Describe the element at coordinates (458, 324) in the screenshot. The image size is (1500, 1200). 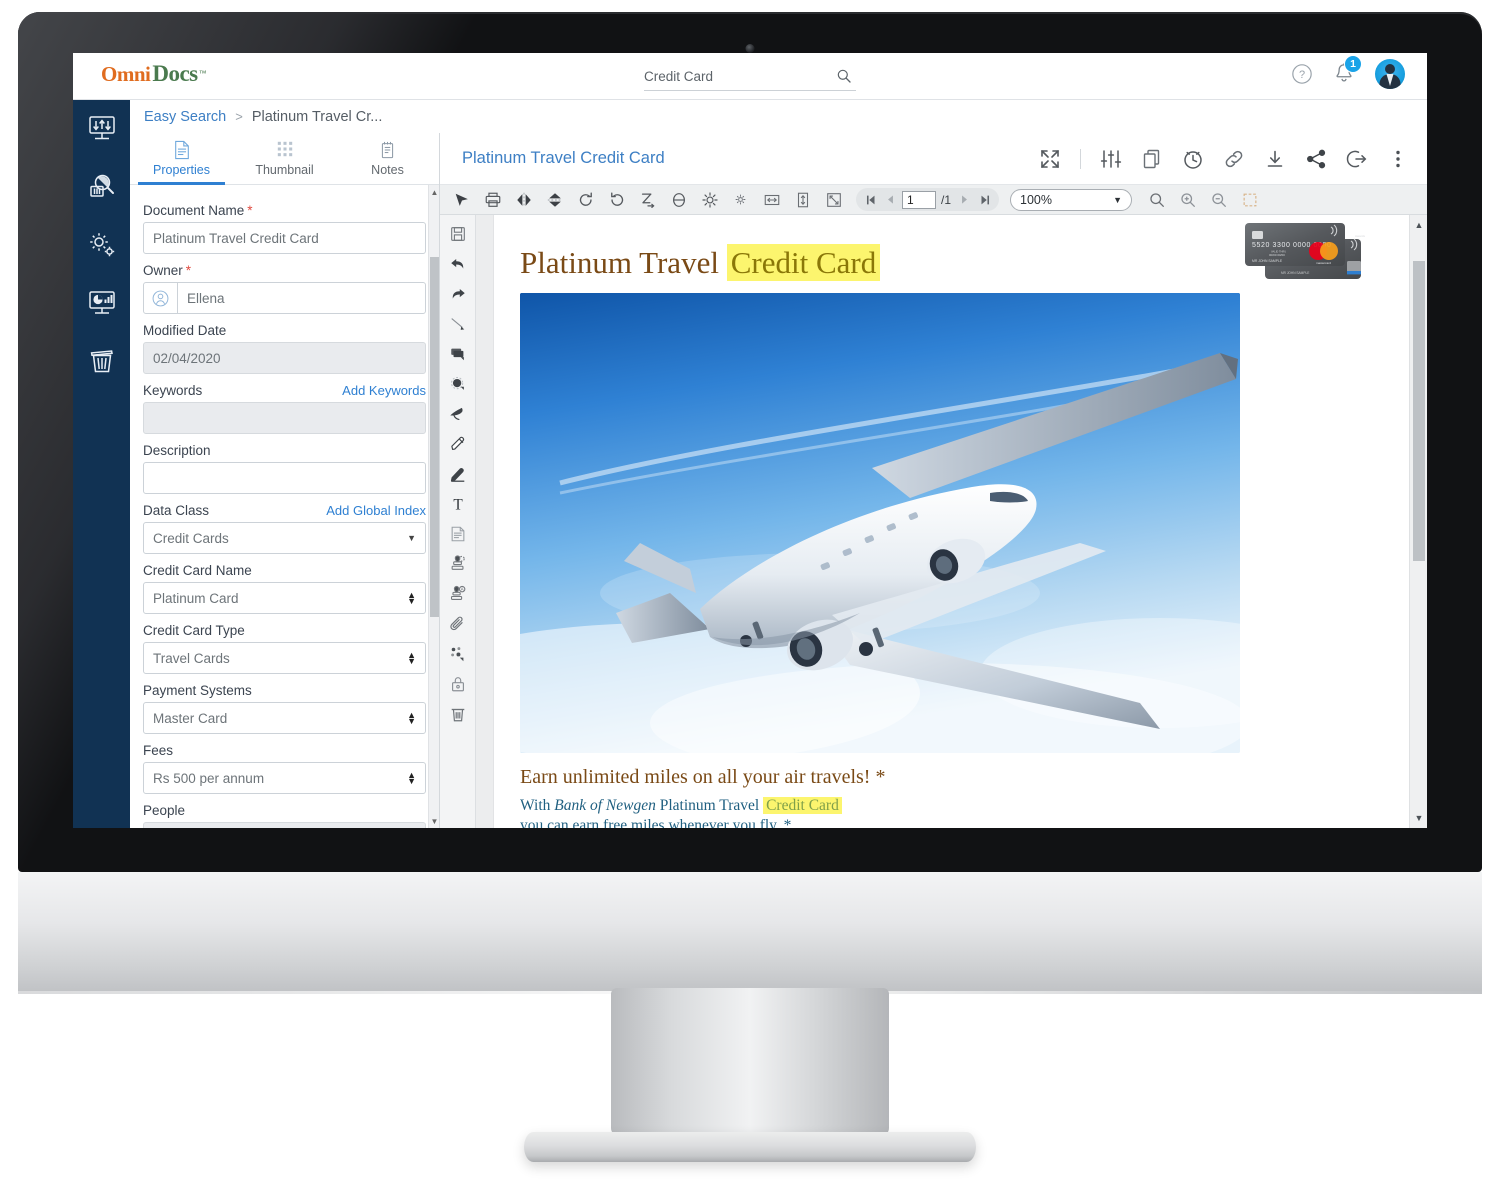
I see `line-arrow-icon` at that location.